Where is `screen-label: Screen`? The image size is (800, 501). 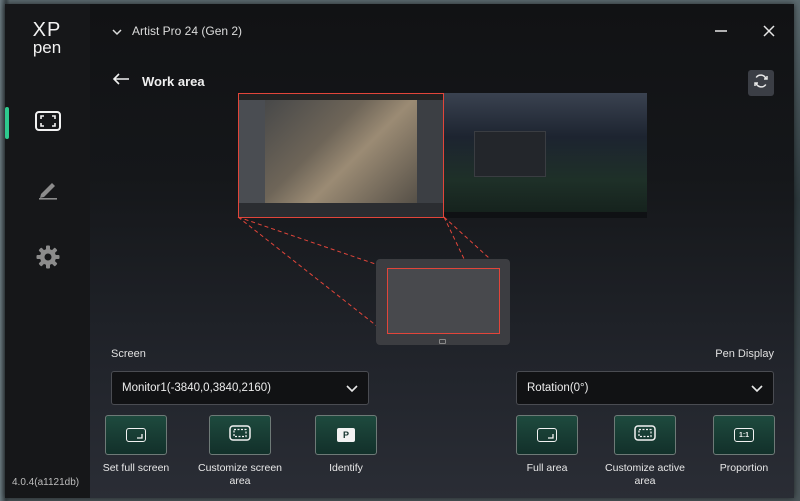
screen-label: Screen is located at coordinates (128, 354).